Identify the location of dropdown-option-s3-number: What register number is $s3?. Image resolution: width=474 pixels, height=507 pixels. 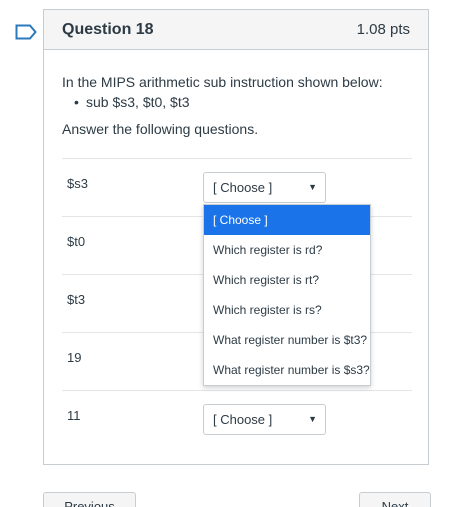
(287, 370).